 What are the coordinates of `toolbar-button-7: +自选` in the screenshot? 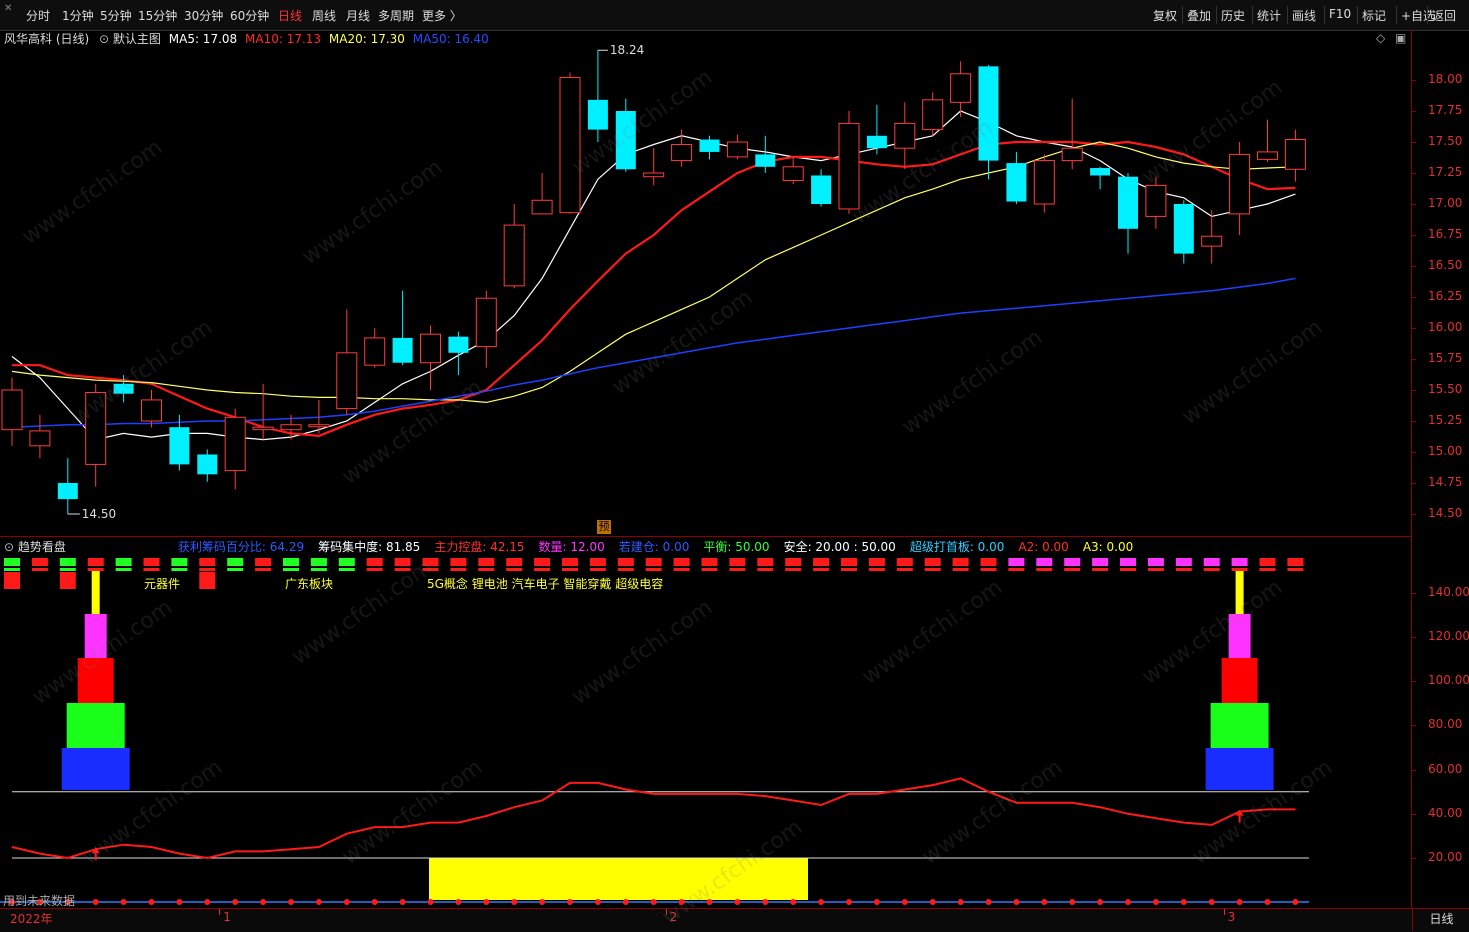 It's located at (1418, 15).